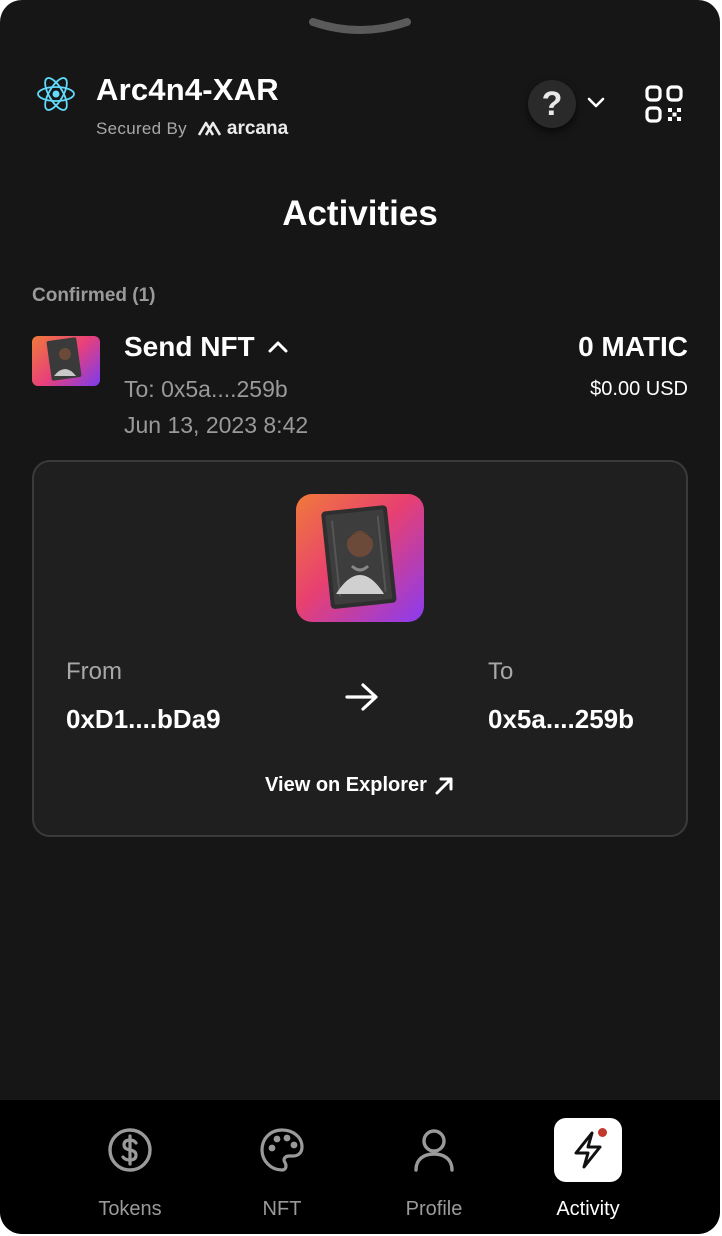 The height and width of the screenshot is (1236, 722). What do you see at coordinates (360, 213) in the screenshot?
I see `page-title: Activities` at bounding box center [360, 213].